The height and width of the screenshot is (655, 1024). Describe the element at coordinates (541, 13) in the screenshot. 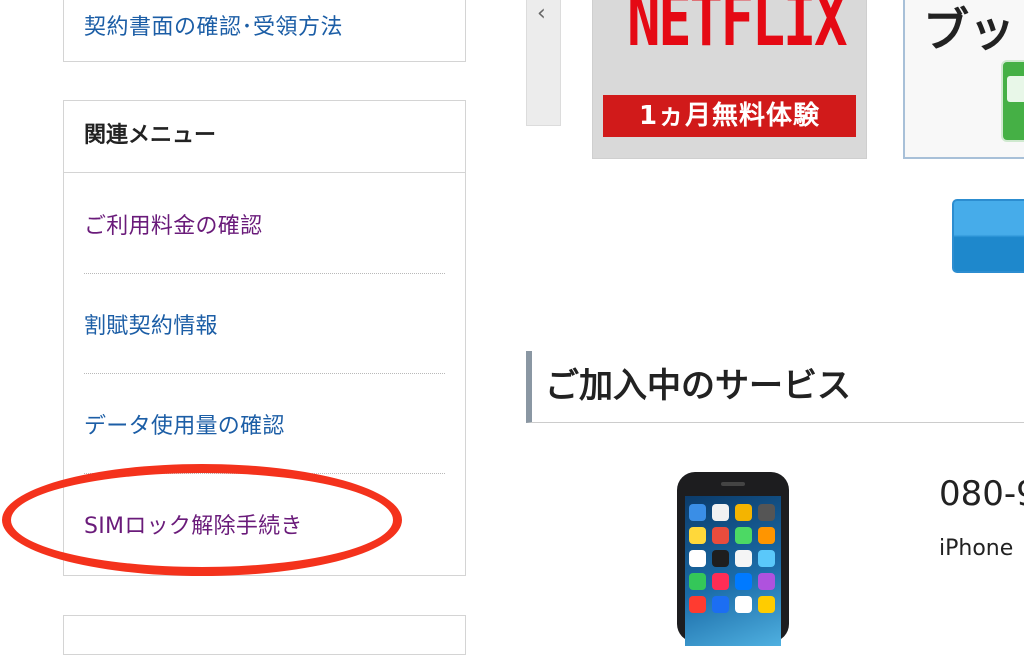

I see `chevron-left-icon: ‹` at that location.